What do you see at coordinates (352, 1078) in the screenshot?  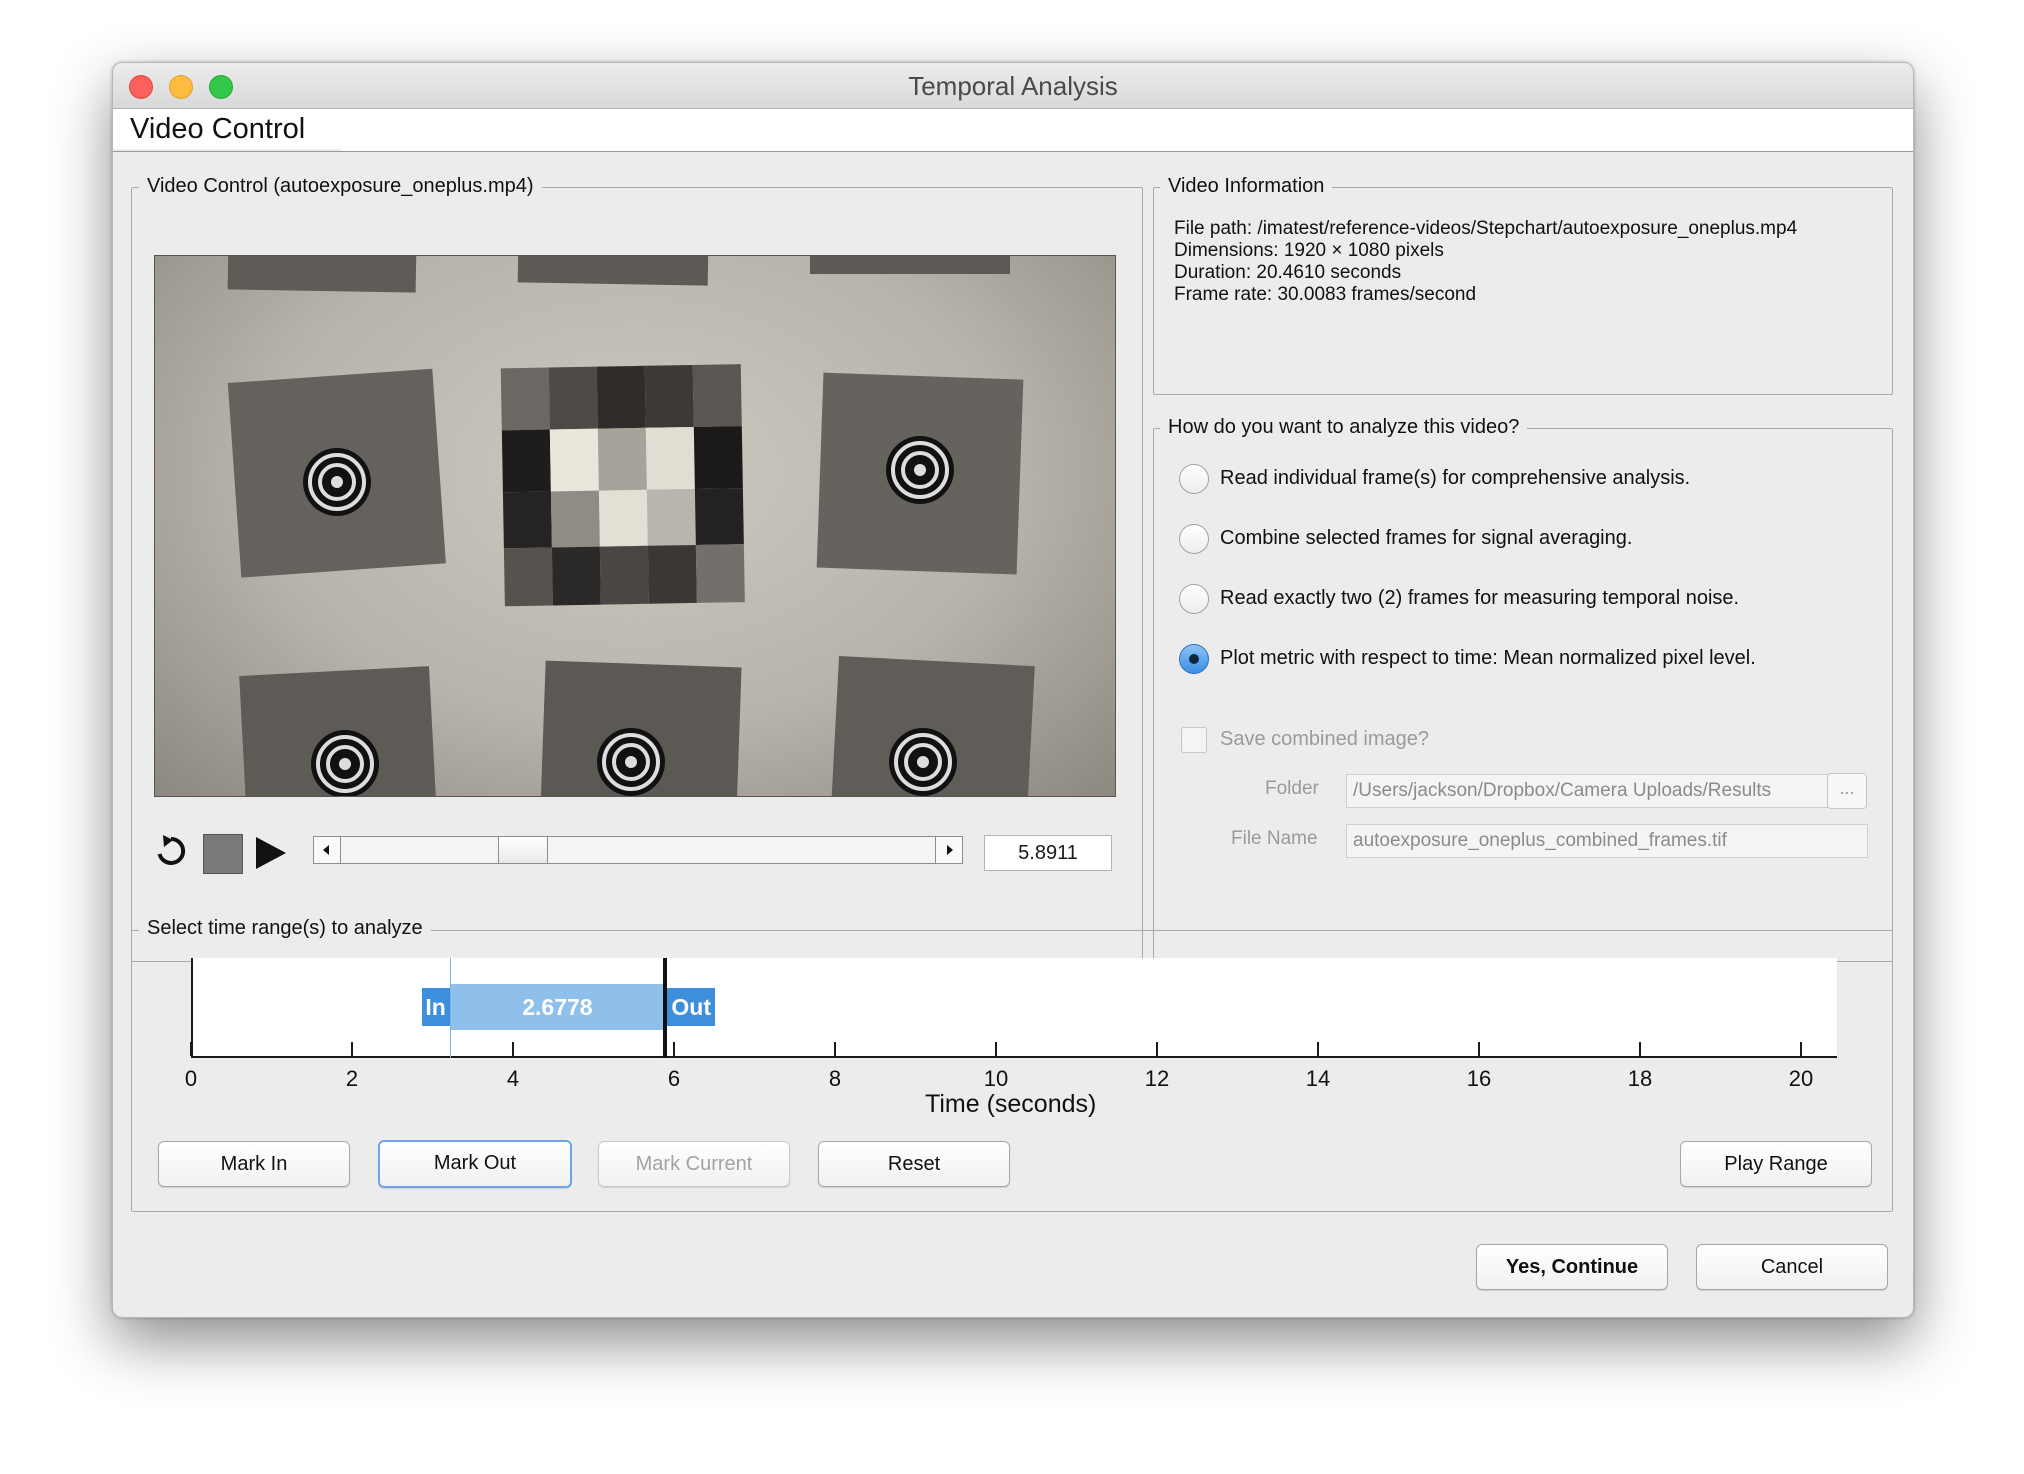 I see `x-tick-label: 2` at bounding box center [352, 1078].